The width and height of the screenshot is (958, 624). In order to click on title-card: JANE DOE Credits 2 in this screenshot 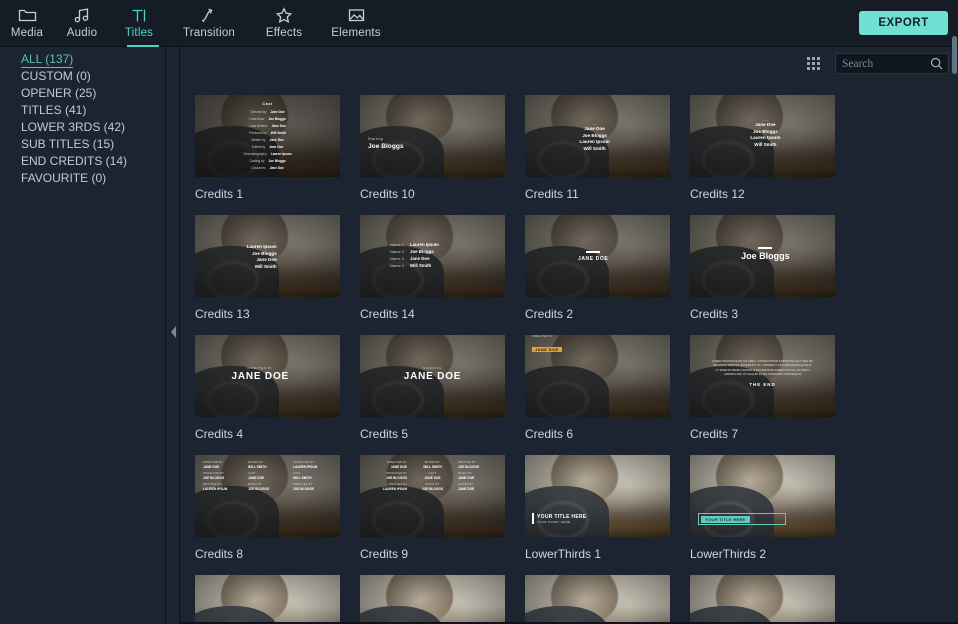, I will do `click(607, 268)`.